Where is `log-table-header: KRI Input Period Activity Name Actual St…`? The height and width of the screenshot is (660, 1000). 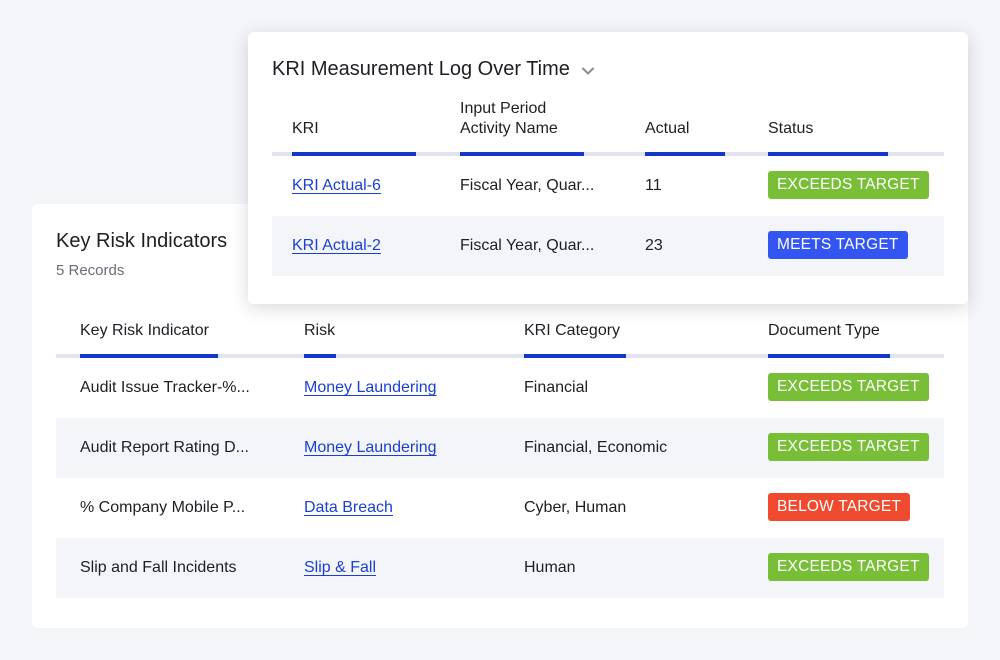
log-table-header: KRI Input Period Activity Name Actual St… is located at coordinates (608, 124).